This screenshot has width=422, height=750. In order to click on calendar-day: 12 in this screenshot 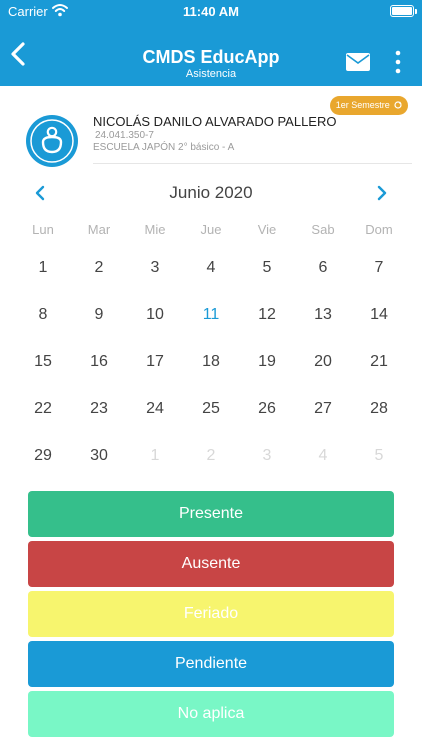, I will do `click(267, 315)`.